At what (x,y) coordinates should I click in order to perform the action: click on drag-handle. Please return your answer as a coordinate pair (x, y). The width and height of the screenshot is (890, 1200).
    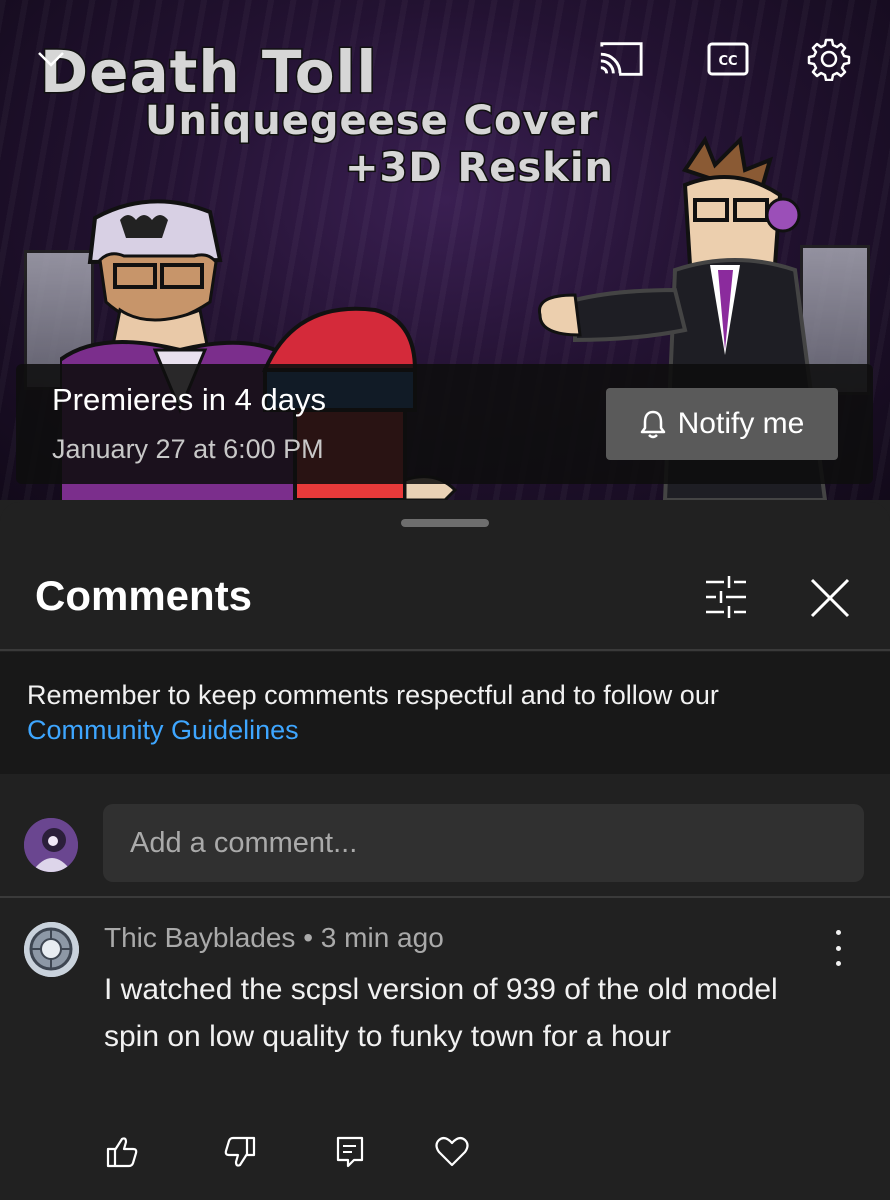
    Looking at the image, I should click on (445, 523).